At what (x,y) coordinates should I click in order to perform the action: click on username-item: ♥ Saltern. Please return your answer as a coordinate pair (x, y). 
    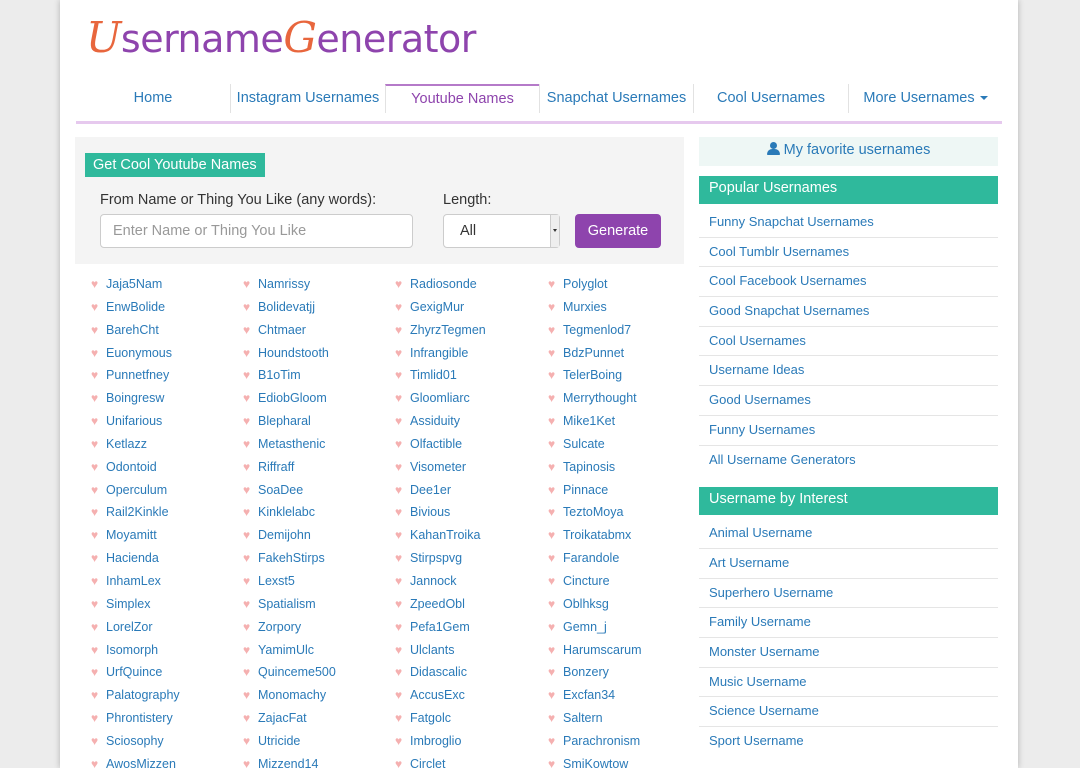
    Looking at the image, I should click on (623, 720).